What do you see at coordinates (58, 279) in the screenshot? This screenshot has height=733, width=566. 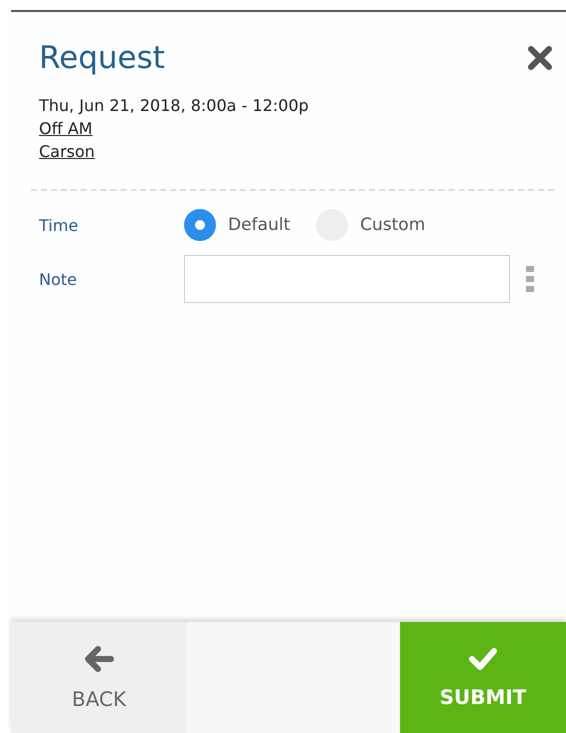 I see `field-label: Note` at bounding box center [58, 279].